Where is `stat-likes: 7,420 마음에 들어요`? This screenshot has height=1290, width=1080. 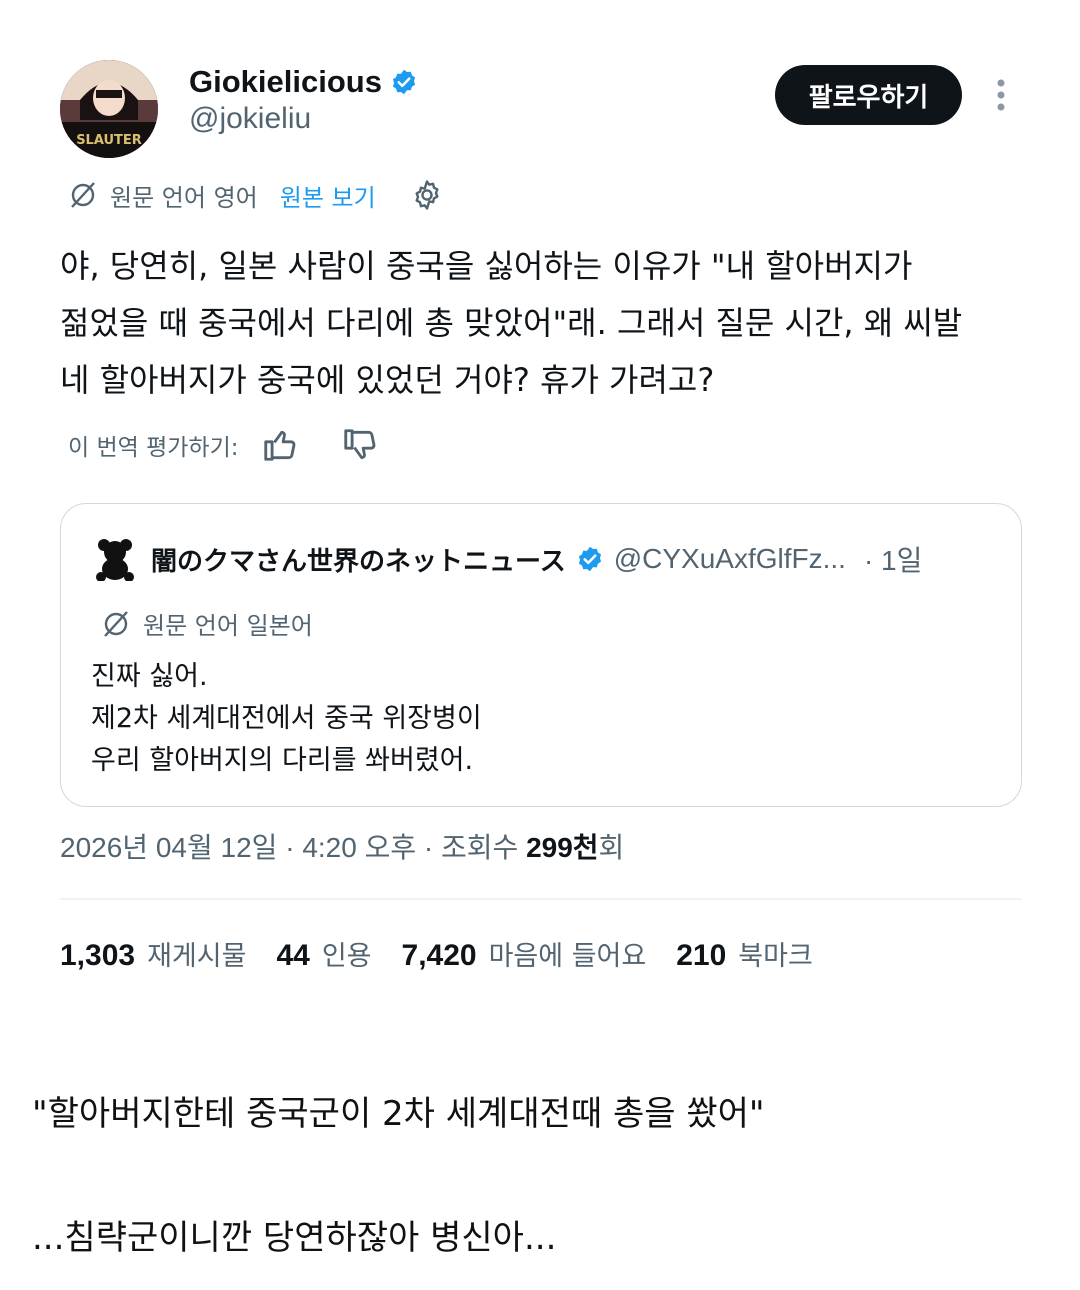 stat-likes: 7,420 마음에 들어요 is located at coordinates (524, 953).